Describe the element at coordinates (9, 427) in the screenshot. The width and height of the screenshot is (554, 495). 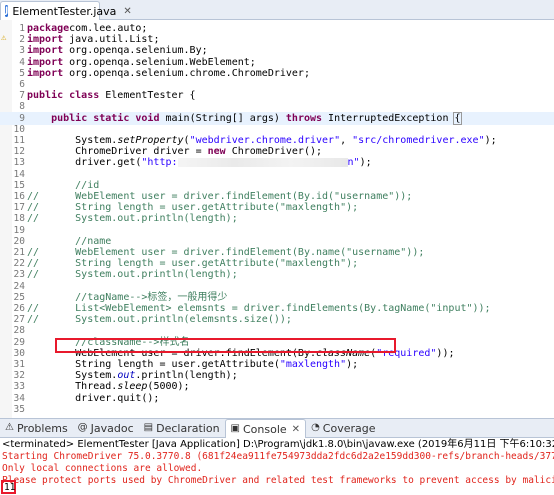
I see `problems-icon: ⚠` at that location.